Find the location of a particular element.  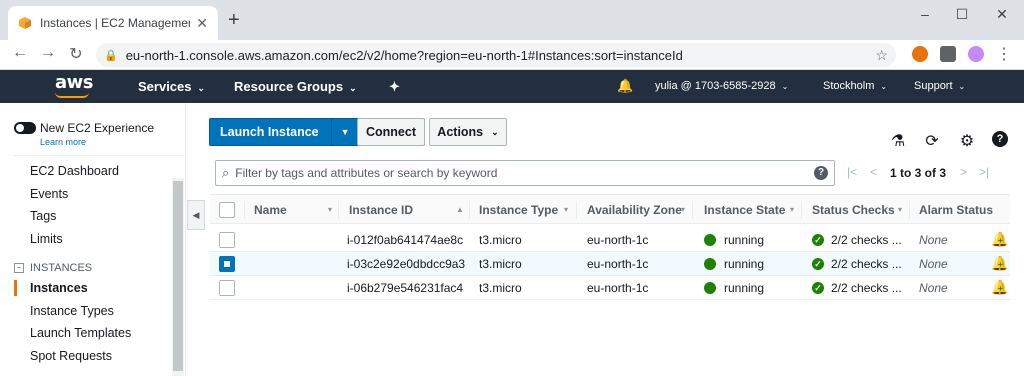

column-header-instance-type: Instance Type is located at coordinates (518, 210).